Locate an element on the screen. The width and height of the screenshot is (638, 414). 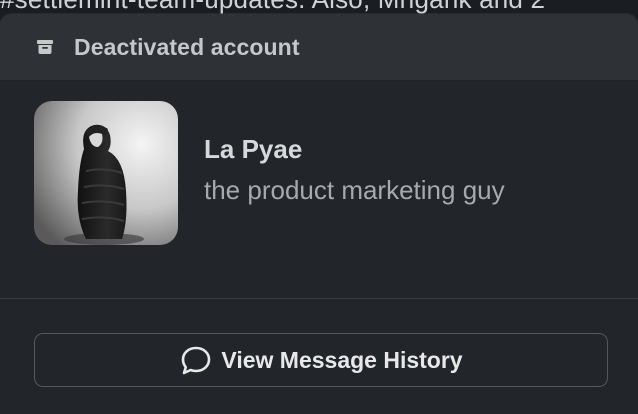
profile-name: La Pyae is located at coordinates (354, 149).